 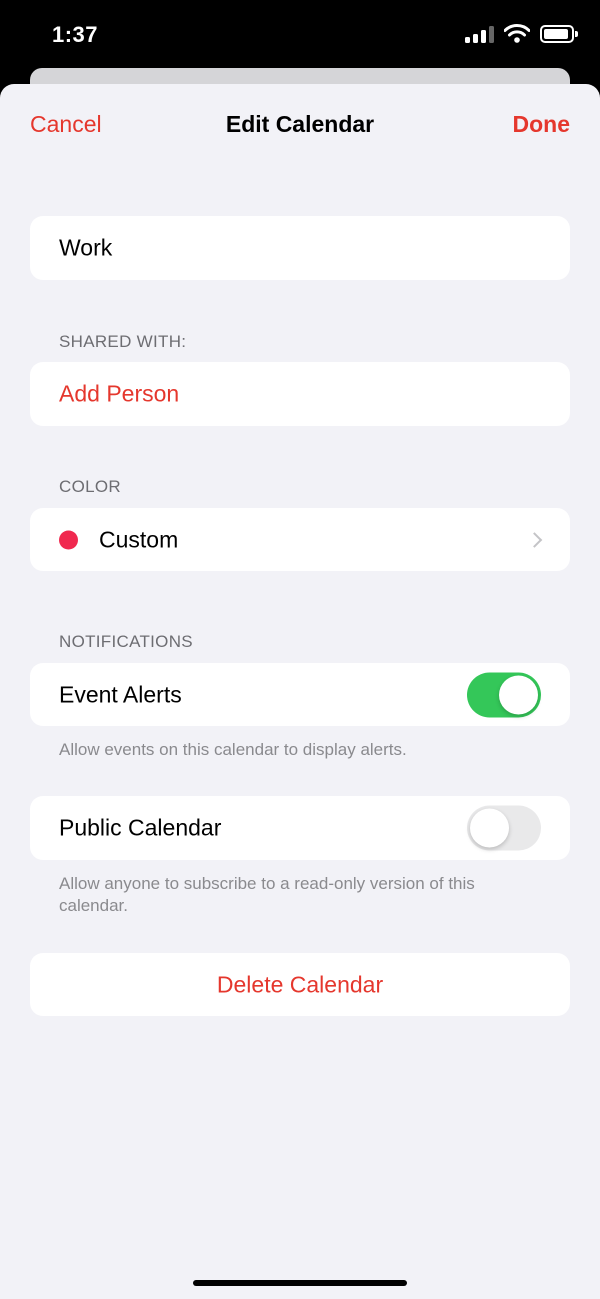 What do you see at coordinates (123, 341) in the screenshot?
I see `shared-with-header: SHARED WITH:` at bounding box center [123, 341].